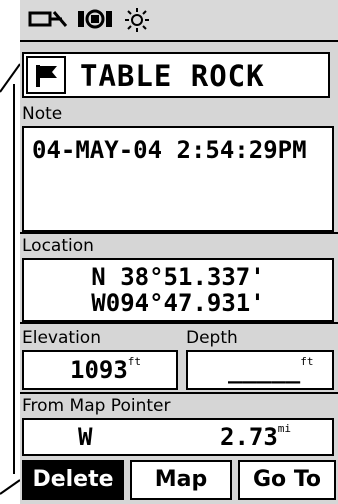 The width and height of the screenshot is (338, 504). Describe the element at coordinates (95, 19) in the screenshot. I see `gps-signal-icon` at that location.